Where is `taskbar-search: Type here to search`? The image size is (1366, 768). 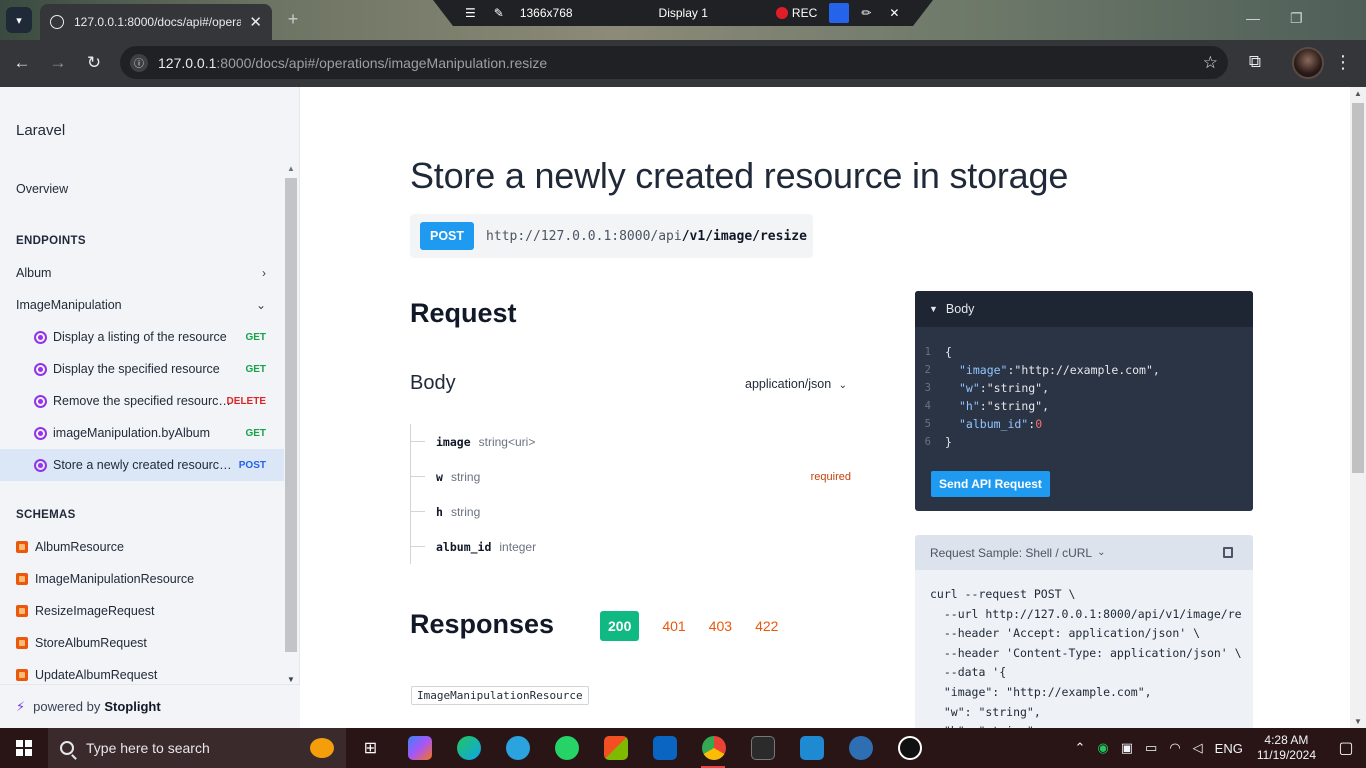
taskbar-search: Type here to search is located at coordinates (197, 748).